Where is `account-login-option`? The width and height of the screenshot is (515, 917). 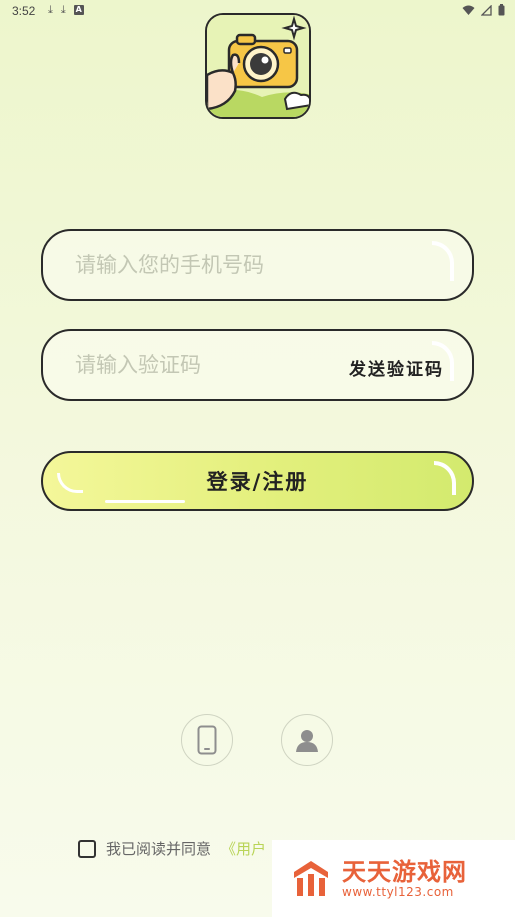 account-login-option is located at coordinates (307, 740).